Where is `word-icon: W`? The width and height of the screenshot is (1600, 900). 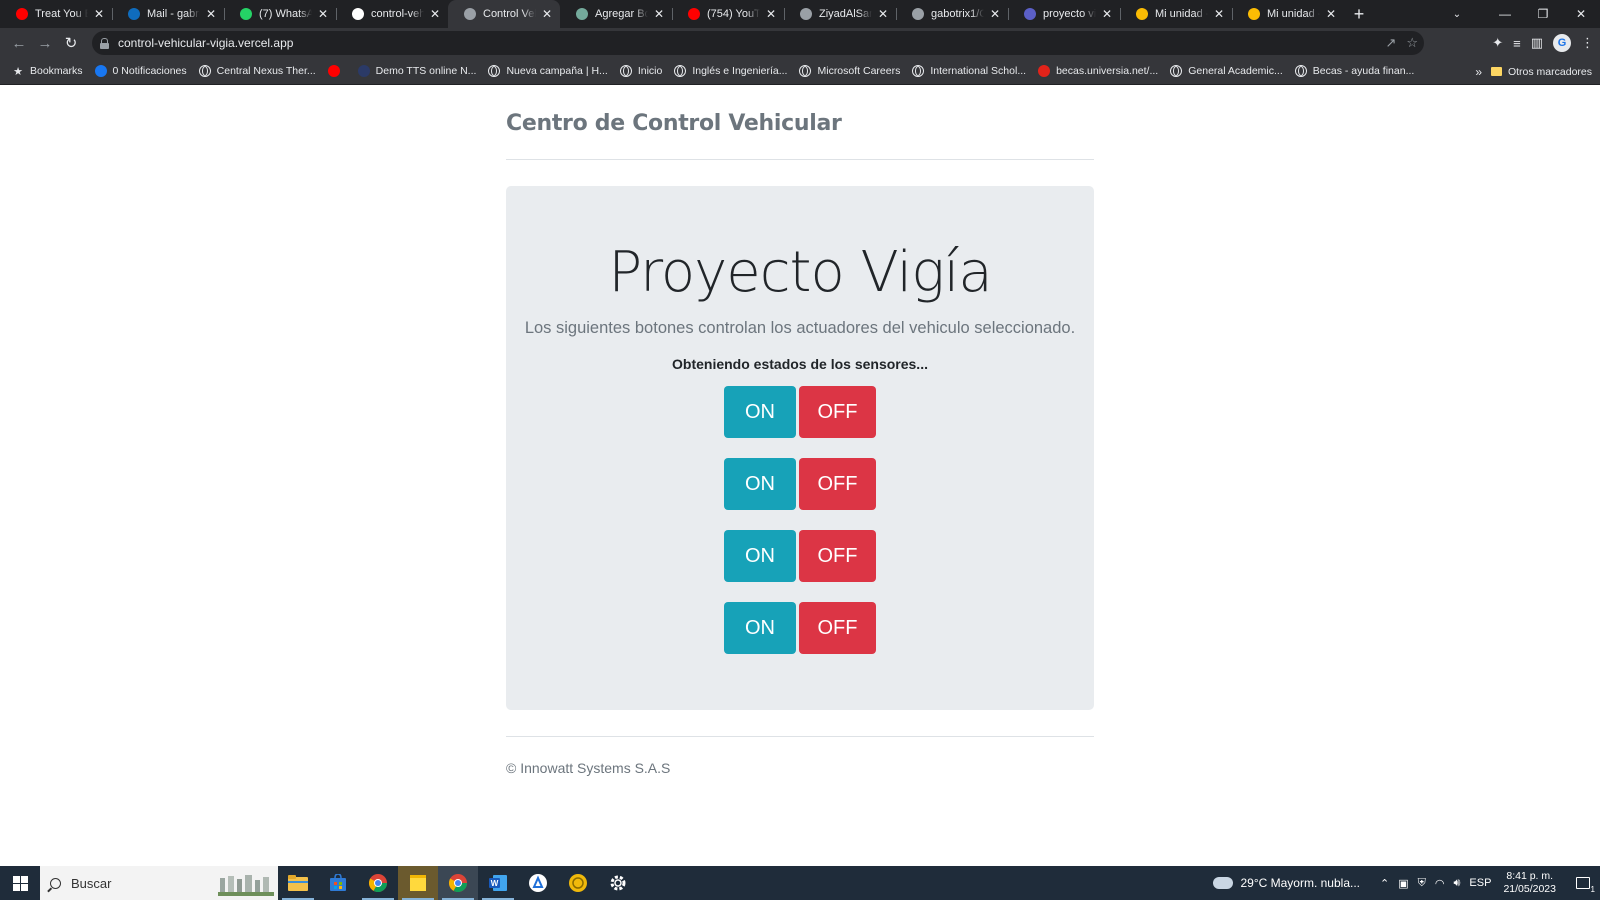
word-icon: W is located at coordinates (498, 883).